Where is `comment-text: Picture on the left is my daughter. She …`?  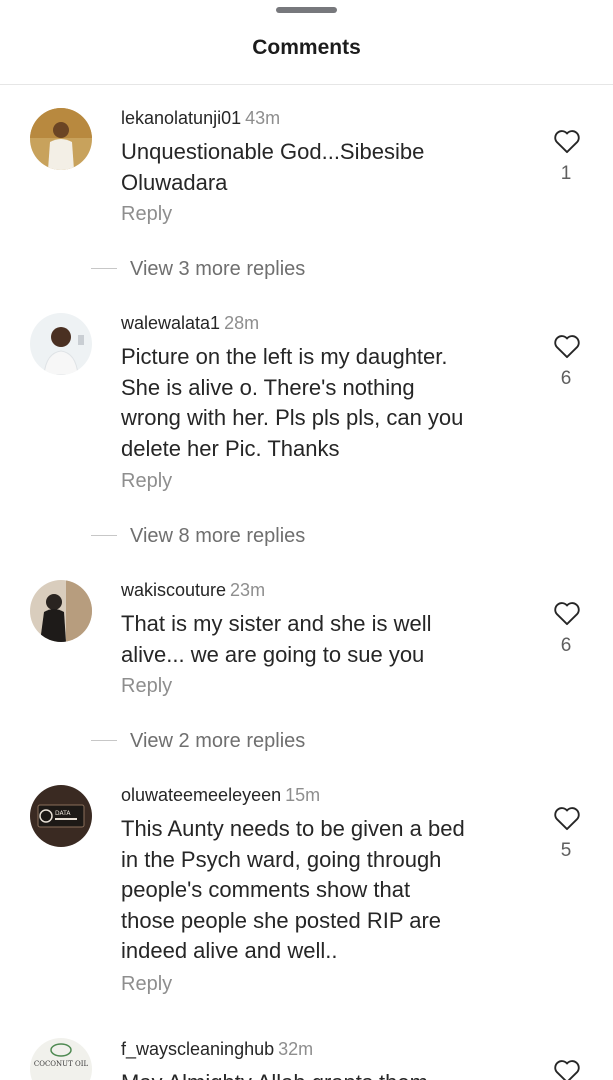 comment-text: Picture on the left is my daughter. She … is located at coordinates (321, 403).